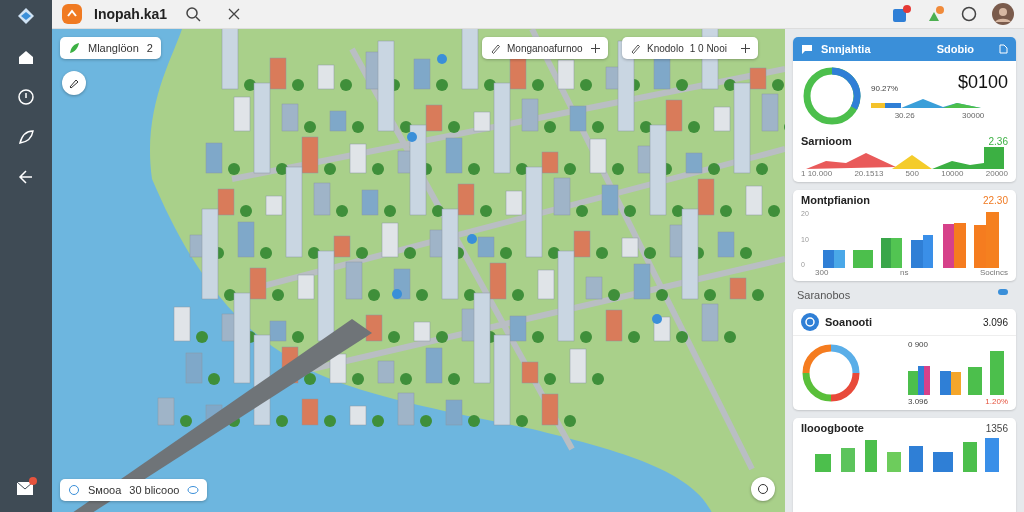  What do you see at coordinates (113, 48) in the screenshot?
I see `layer-label: Mlanglöon` at bounding box center [113, 48].